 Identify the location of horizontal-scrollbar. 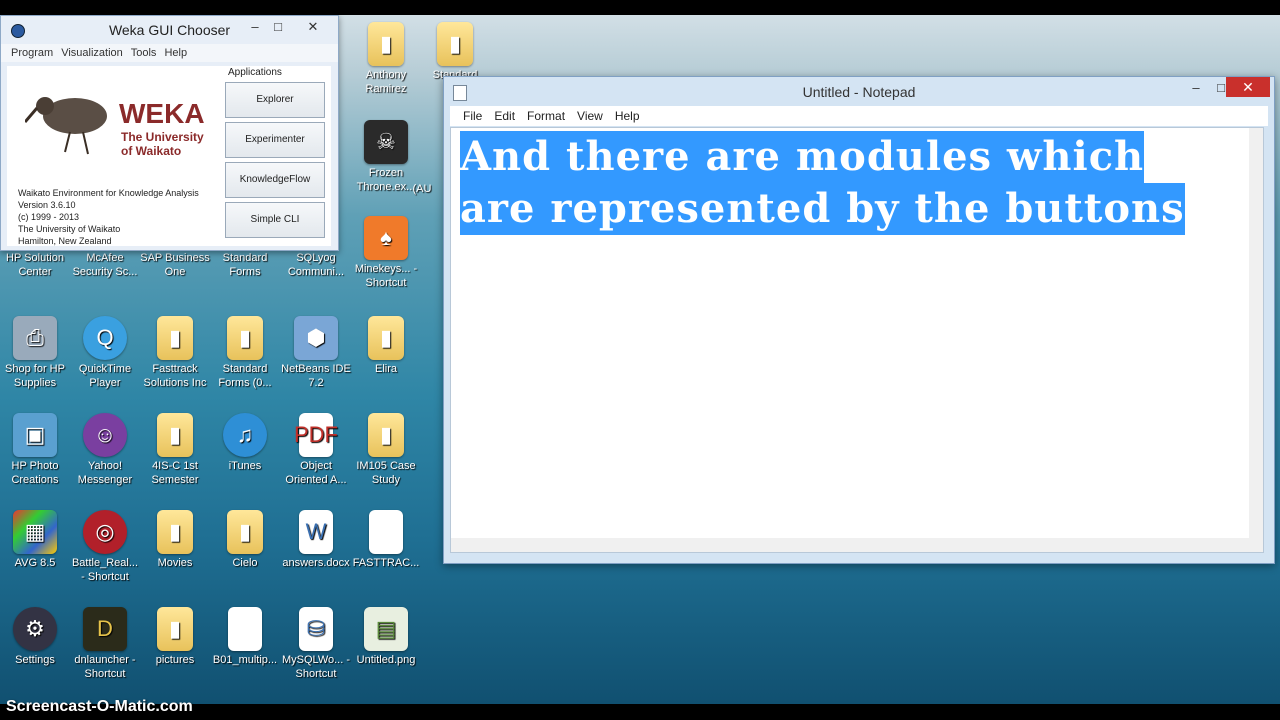
(857, 545).